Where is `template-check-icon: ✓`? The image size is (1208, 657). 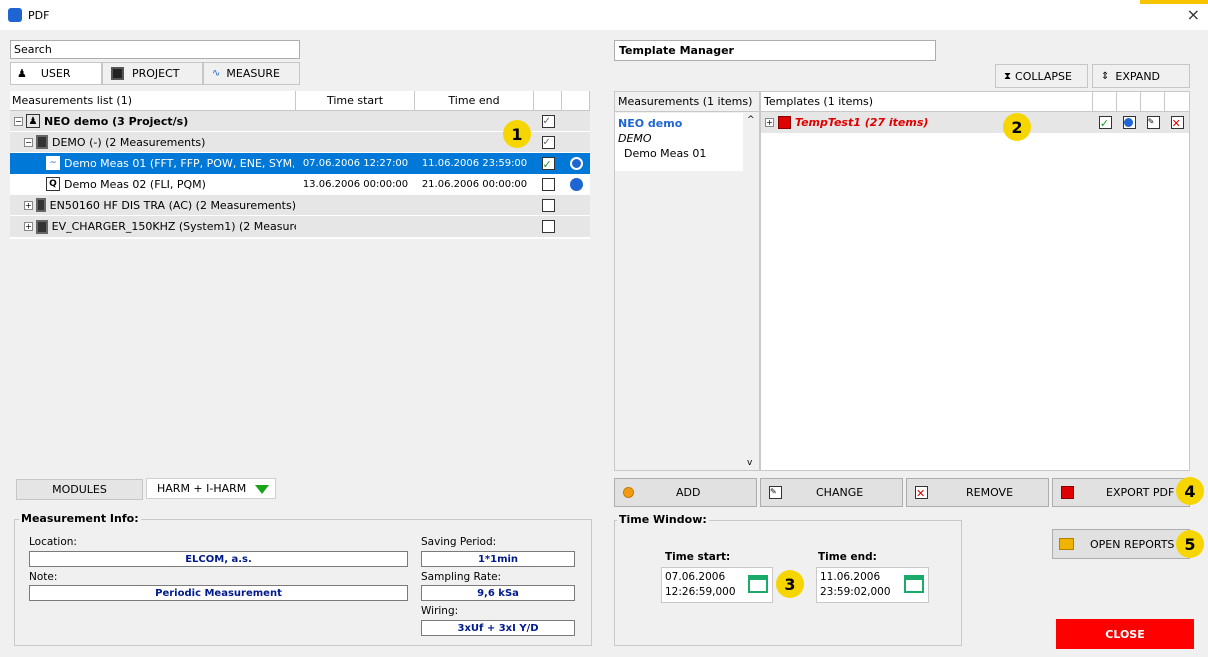 template-check-icon: ✓ is located at coordinates (1105, 123).